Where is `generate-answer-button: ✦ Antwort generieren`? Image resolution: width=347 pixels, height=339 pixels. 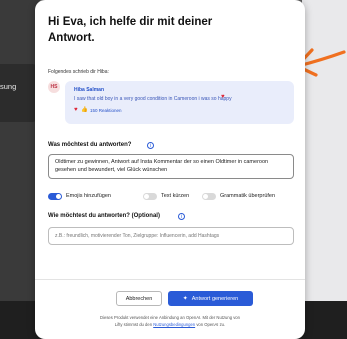 generate-answer-button: ✦ Antwort generieren is located at coordinates (210, 298).